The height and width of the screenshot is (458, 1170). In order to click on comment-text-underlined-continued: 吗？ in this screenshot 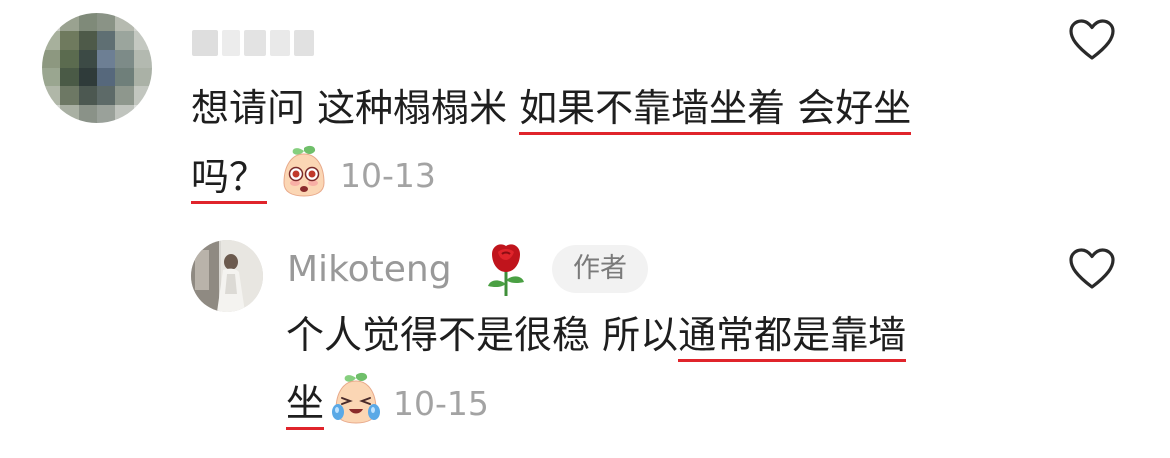, I will do `click(229, 179)`.